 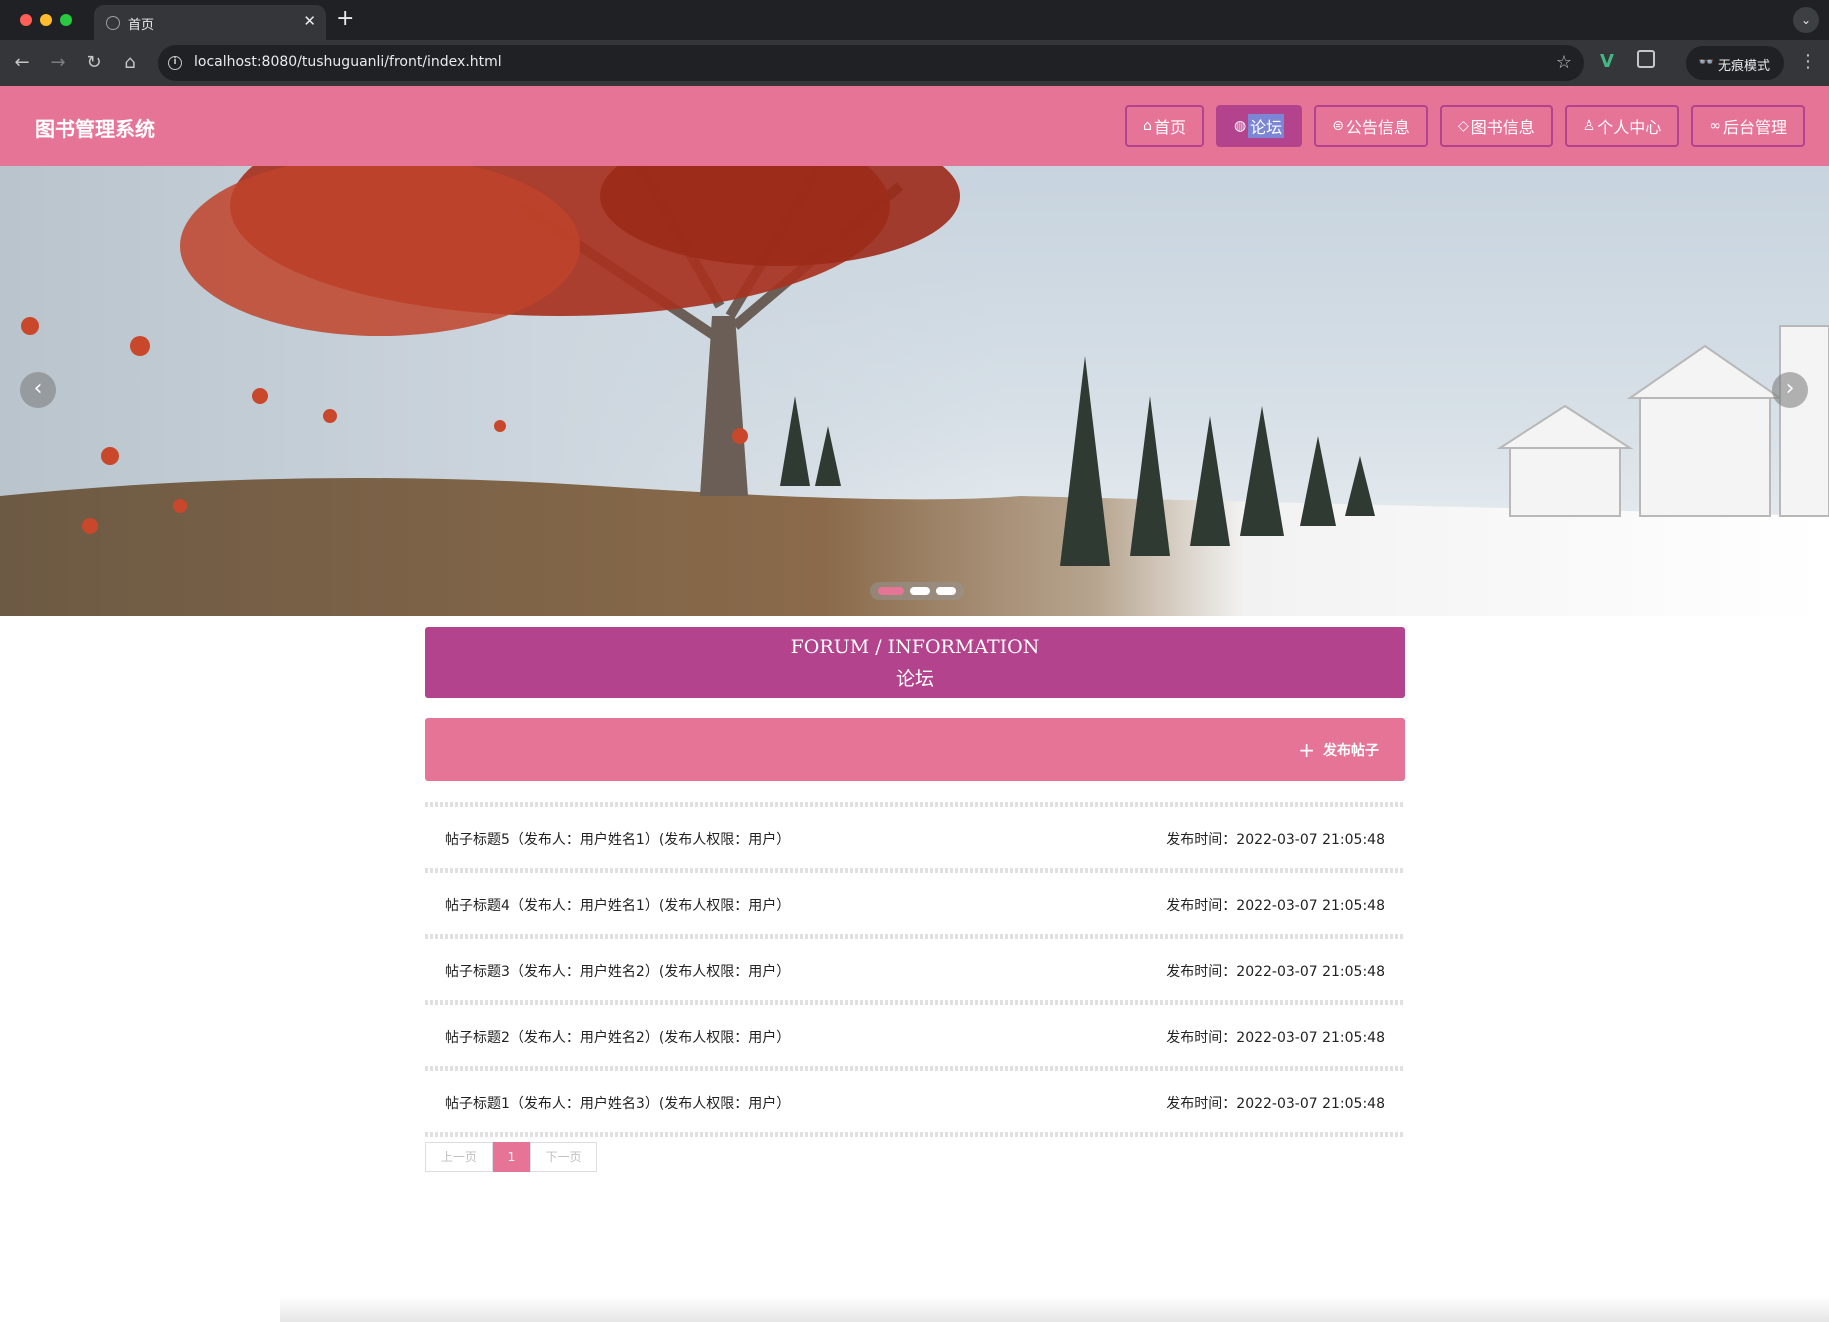 What do you see at coordinates (1744, 66) in the screenshot?
I see `incognito-label: 无痕模式` at bounding box center [1744, 66].